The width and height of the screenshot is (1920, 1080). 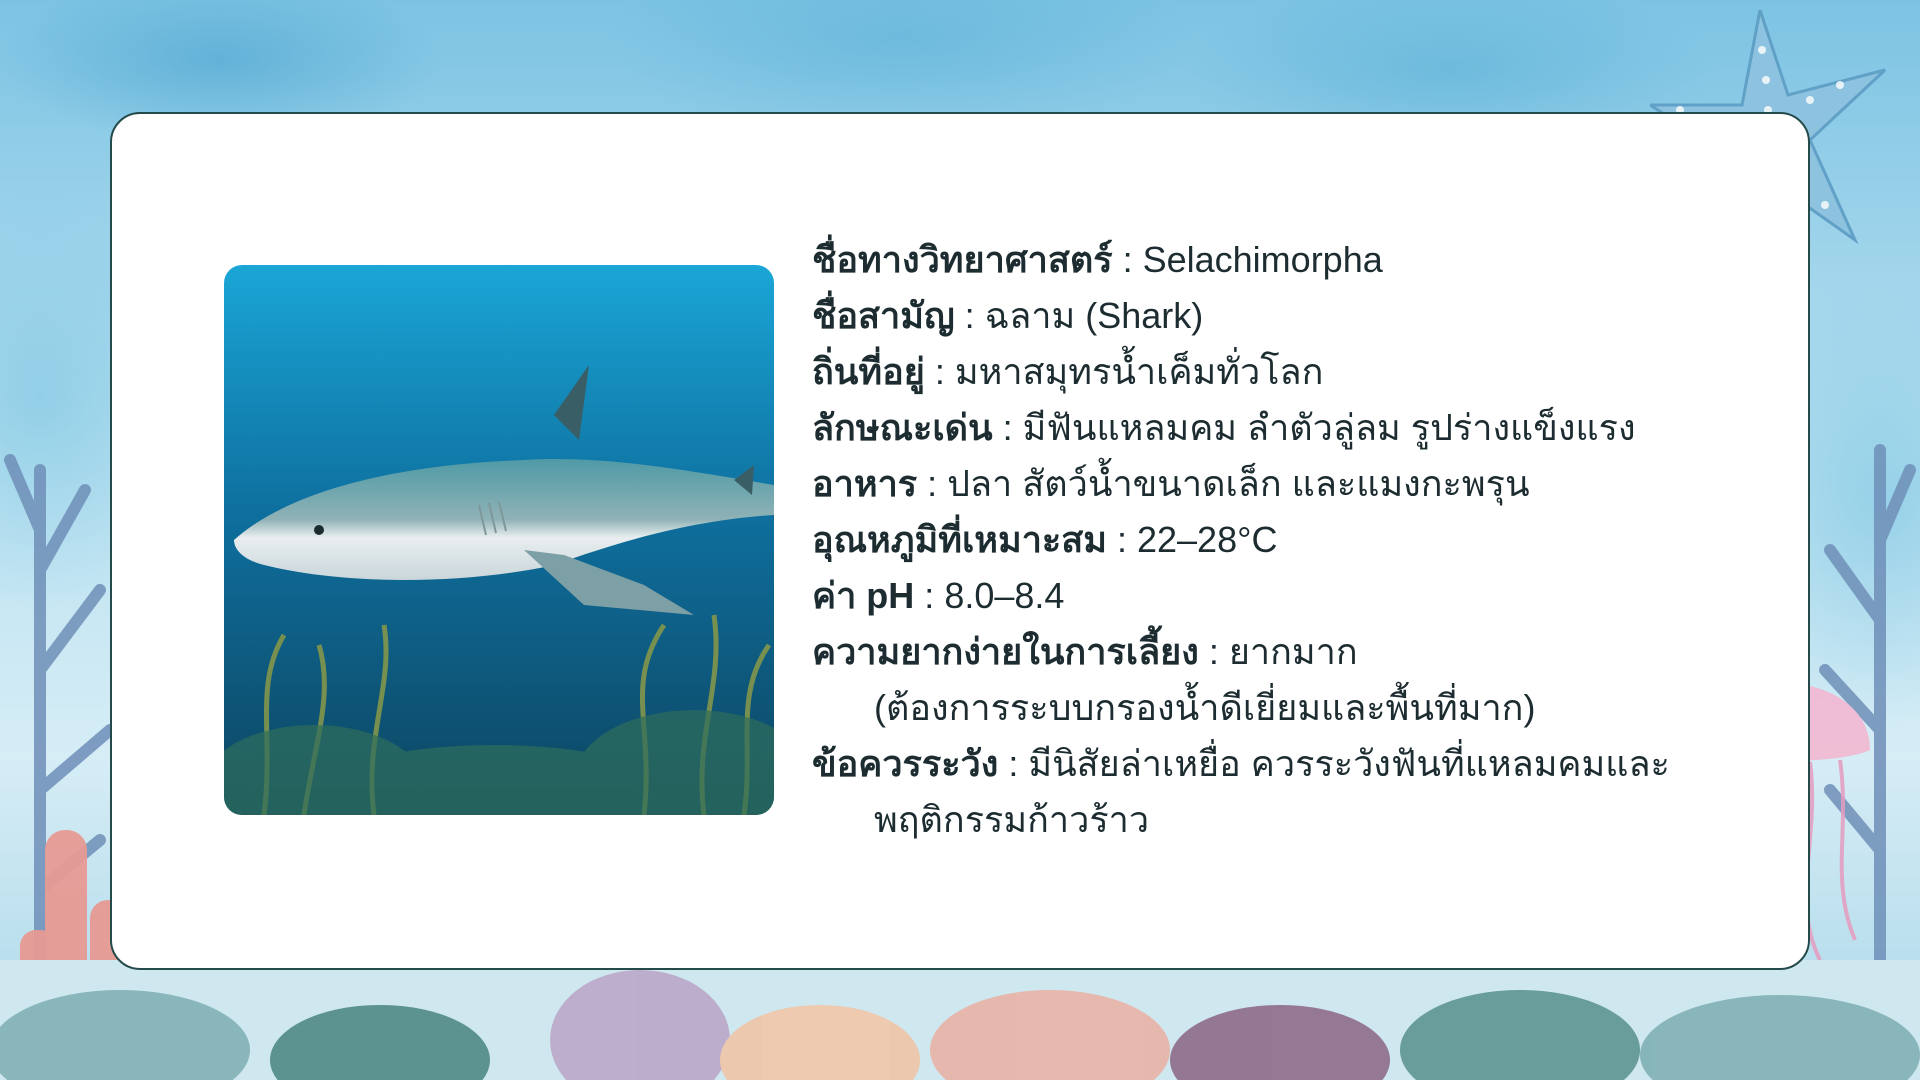 I want to click on ph-row: ค่า pH : 8.0–8.4, so click(x=1262, y=596).